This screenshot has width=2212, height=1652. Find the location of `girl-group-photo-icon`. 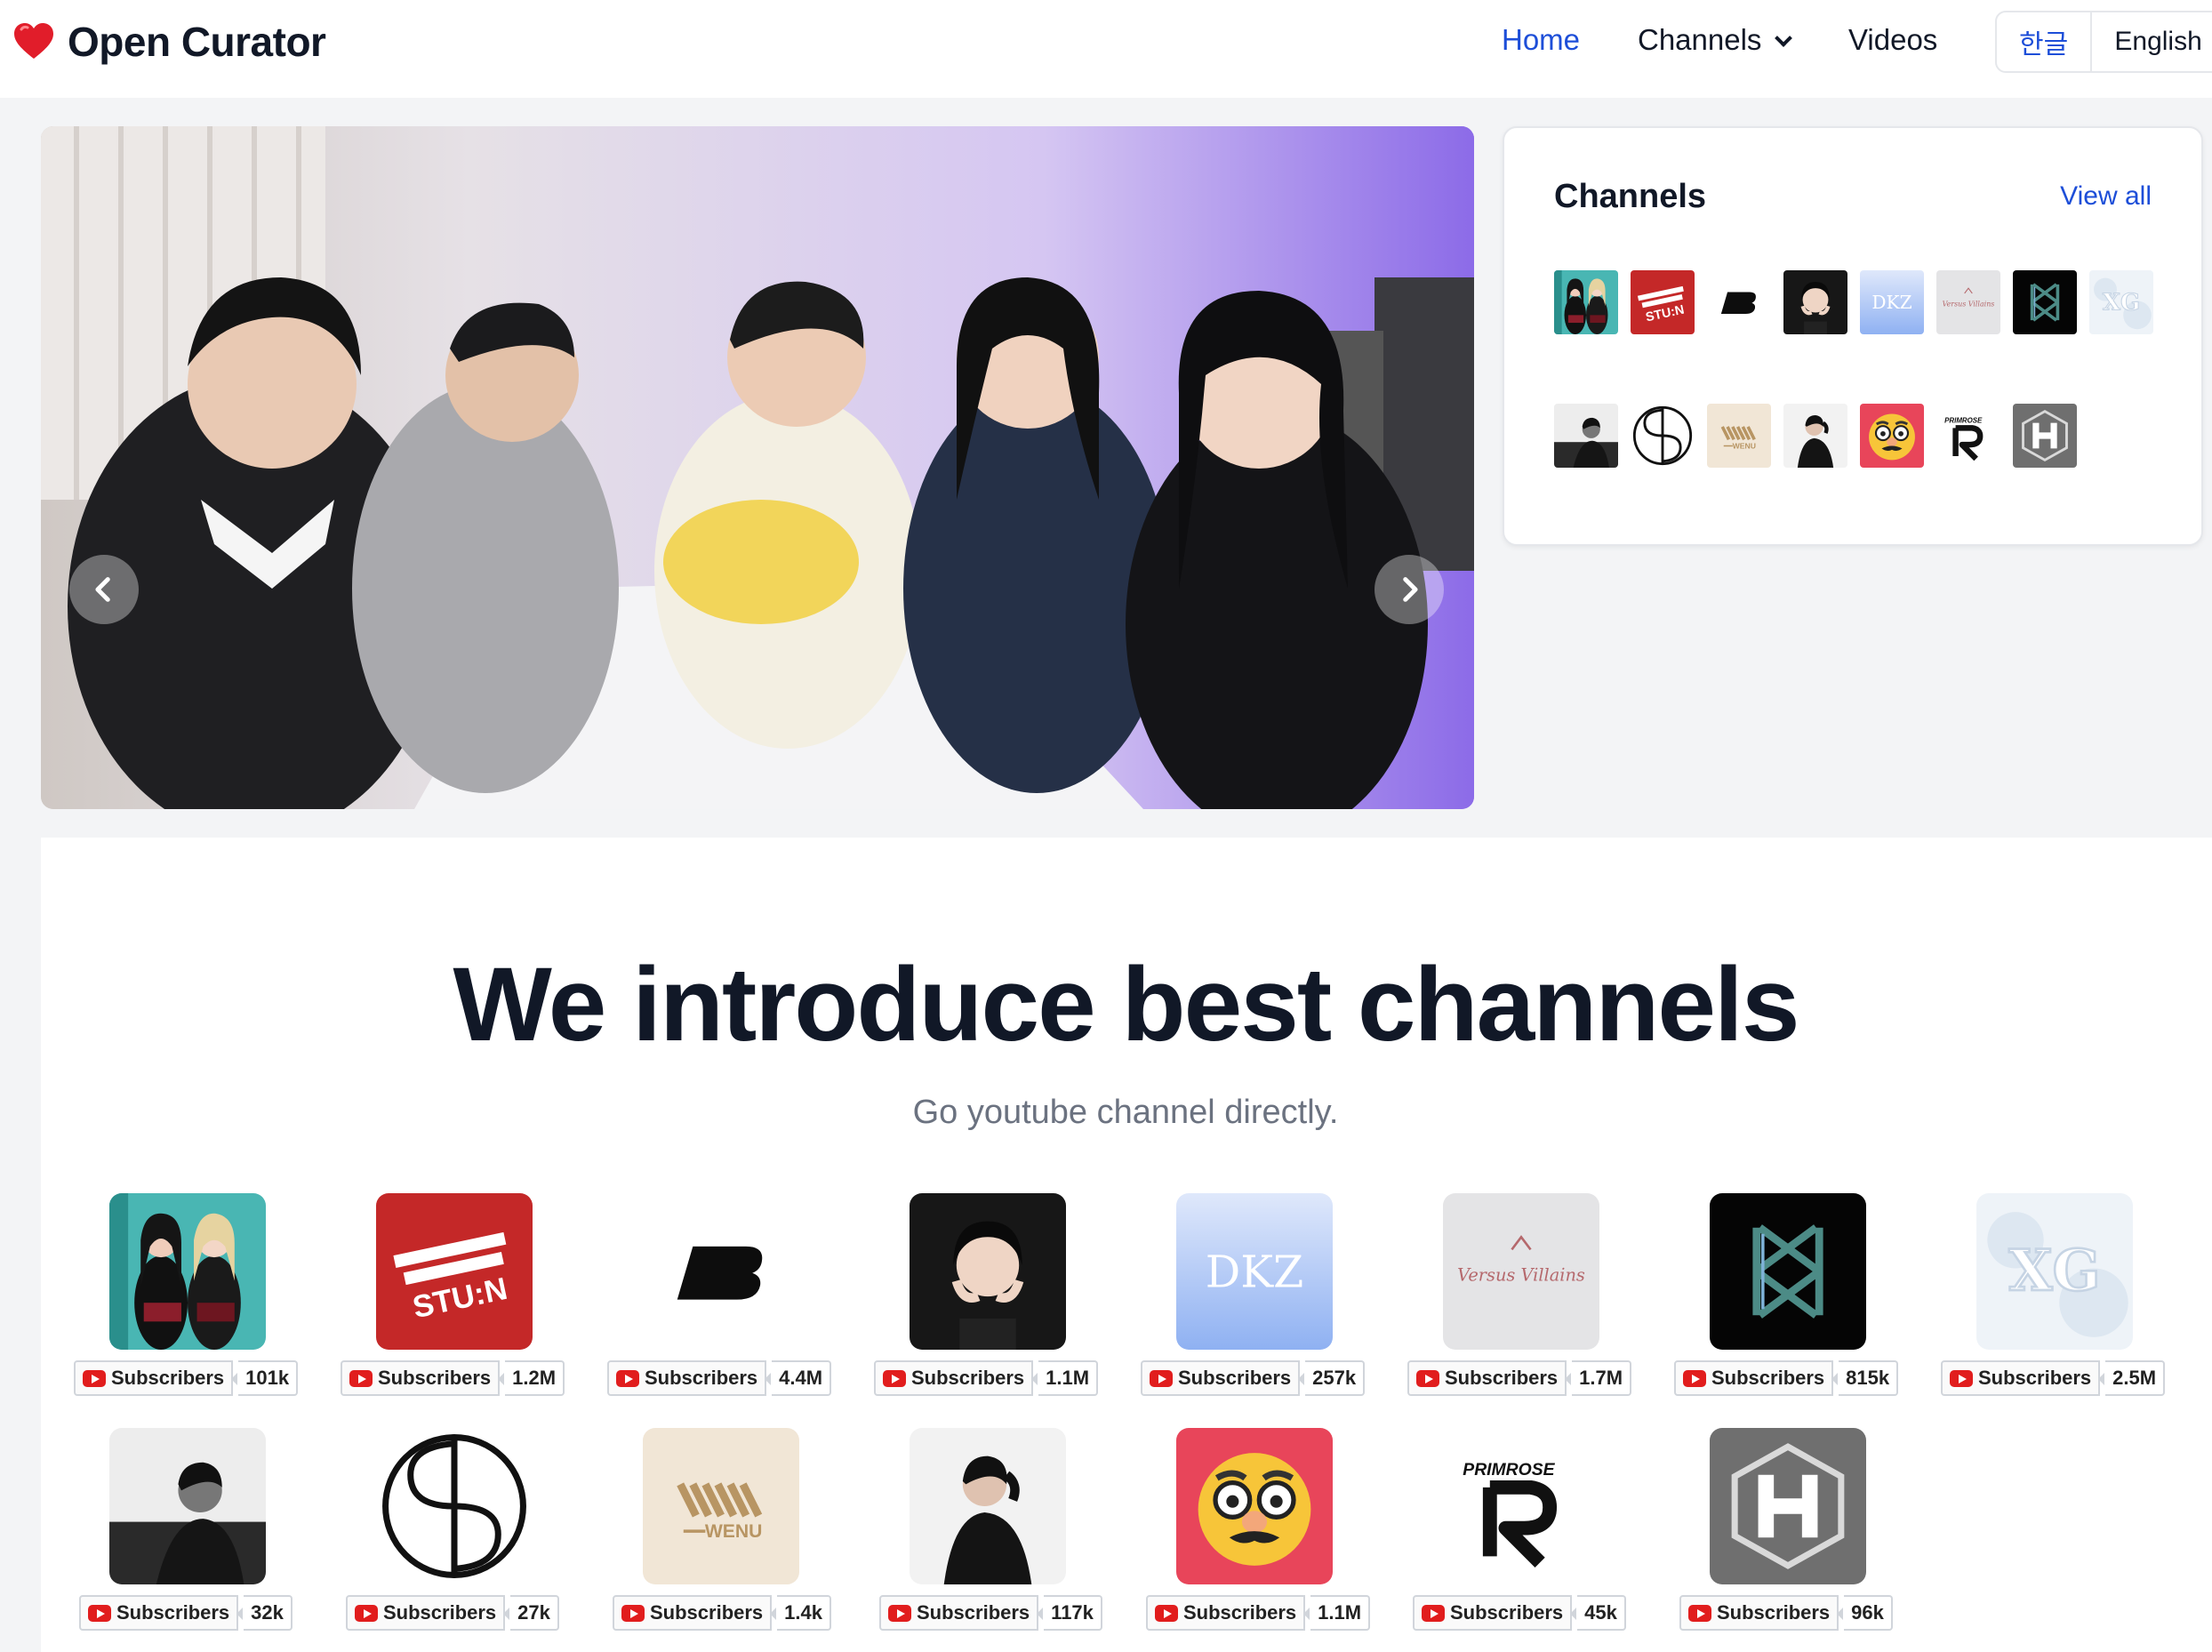

girl-group-photo-icon is located at coordinates (187, 1272).